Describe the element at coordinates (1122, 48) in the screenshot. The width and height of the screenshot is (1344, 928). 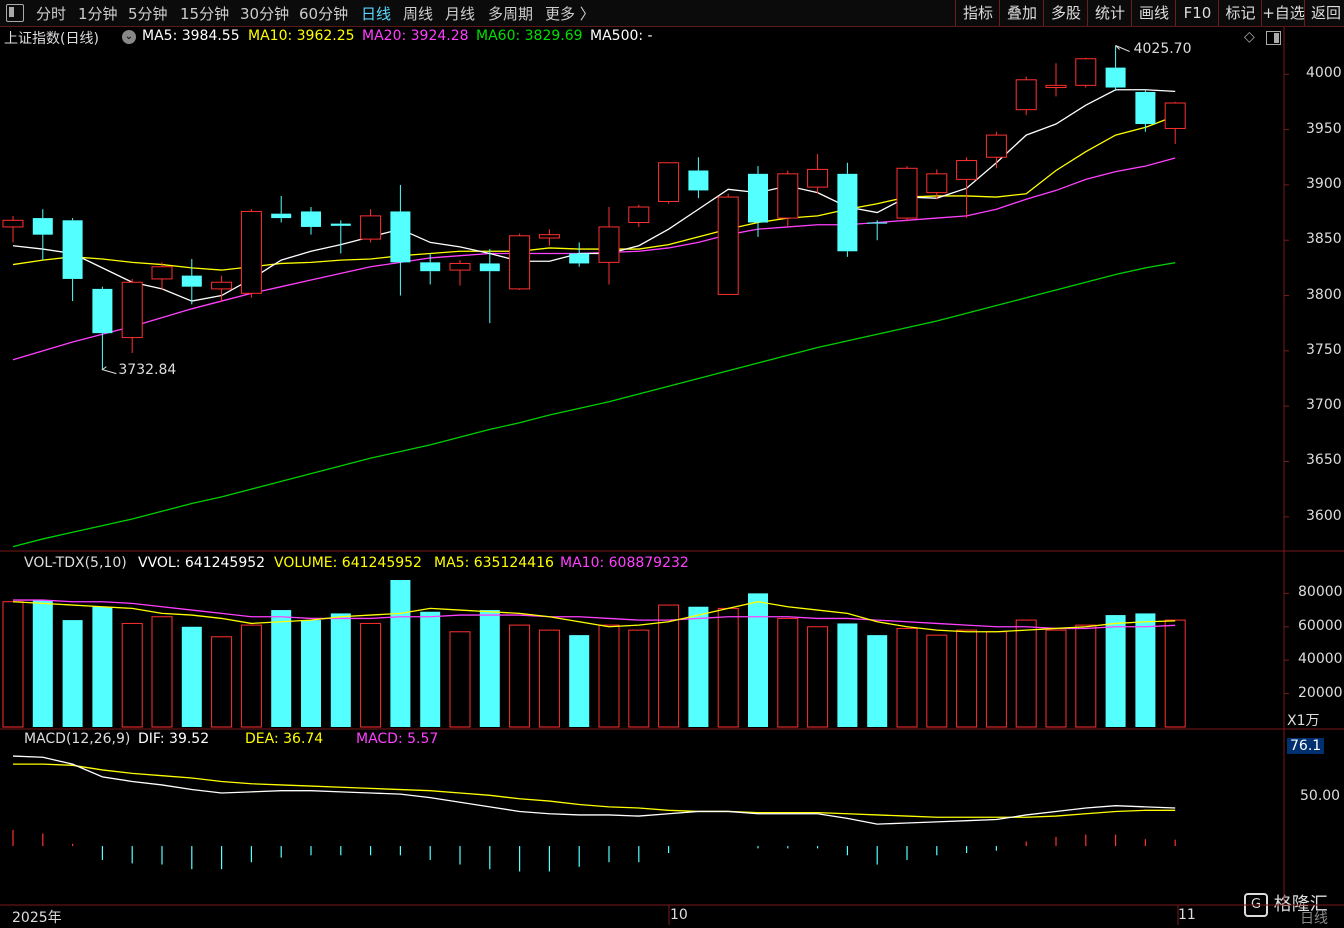
I see `high-arrow` at that location.